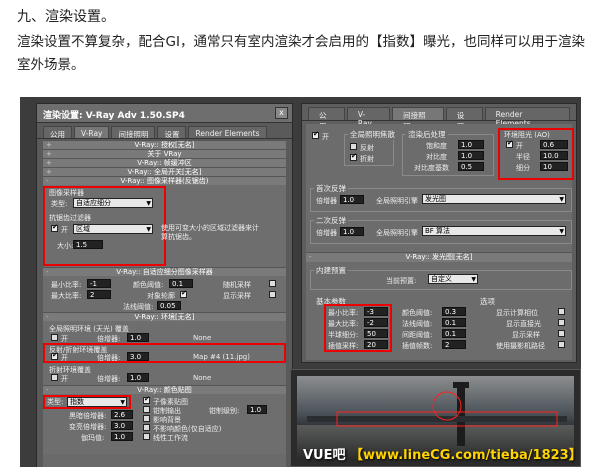 This screenshot has width=595, height=467. What do you see at coordinates (442, 455) in the screenshot?
I see `watermark-text: VUE吧 【www.lineCG.com/tieba/1823】` at bounding box center [442, 455].